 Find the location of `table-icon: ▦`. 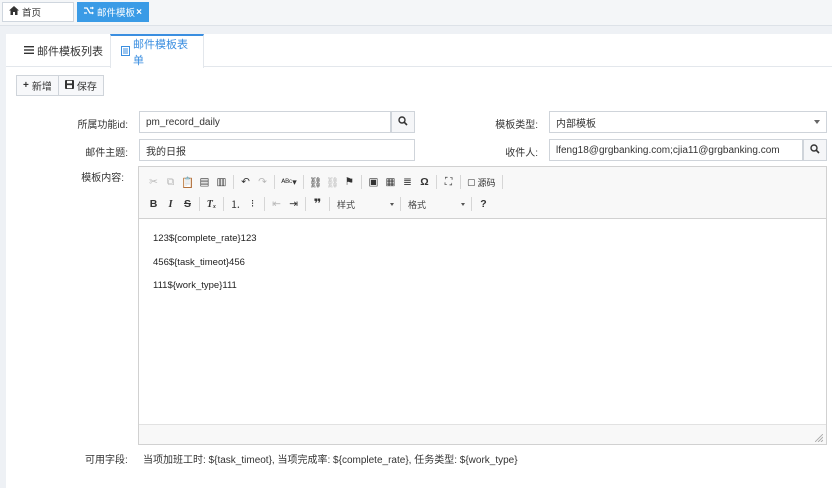

table-icon: ▦ is located at coordinates (390, 182).